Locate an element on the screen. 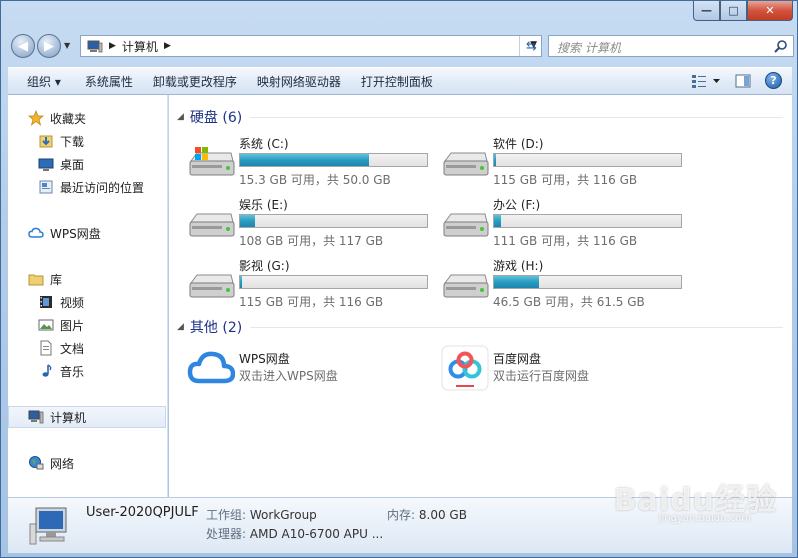 The width and height of the screenshot is (798, 558). history-dropdown: ▼ is located at coordinates (67, 45).